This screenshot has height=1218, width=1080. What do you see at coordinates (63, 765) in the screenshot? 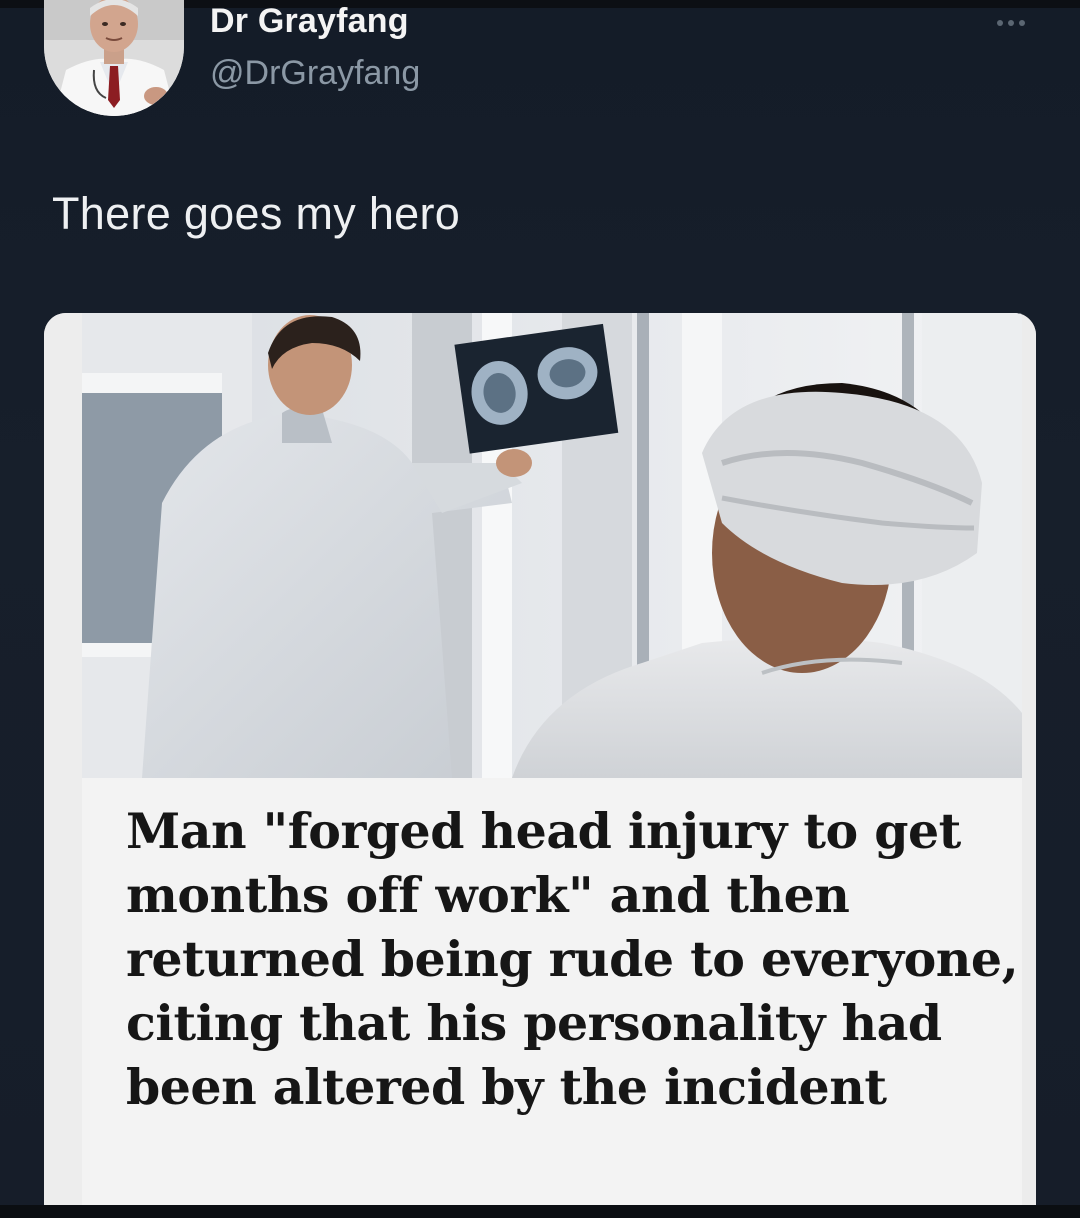
I see `card-margin` at bounding box center [63, 765].